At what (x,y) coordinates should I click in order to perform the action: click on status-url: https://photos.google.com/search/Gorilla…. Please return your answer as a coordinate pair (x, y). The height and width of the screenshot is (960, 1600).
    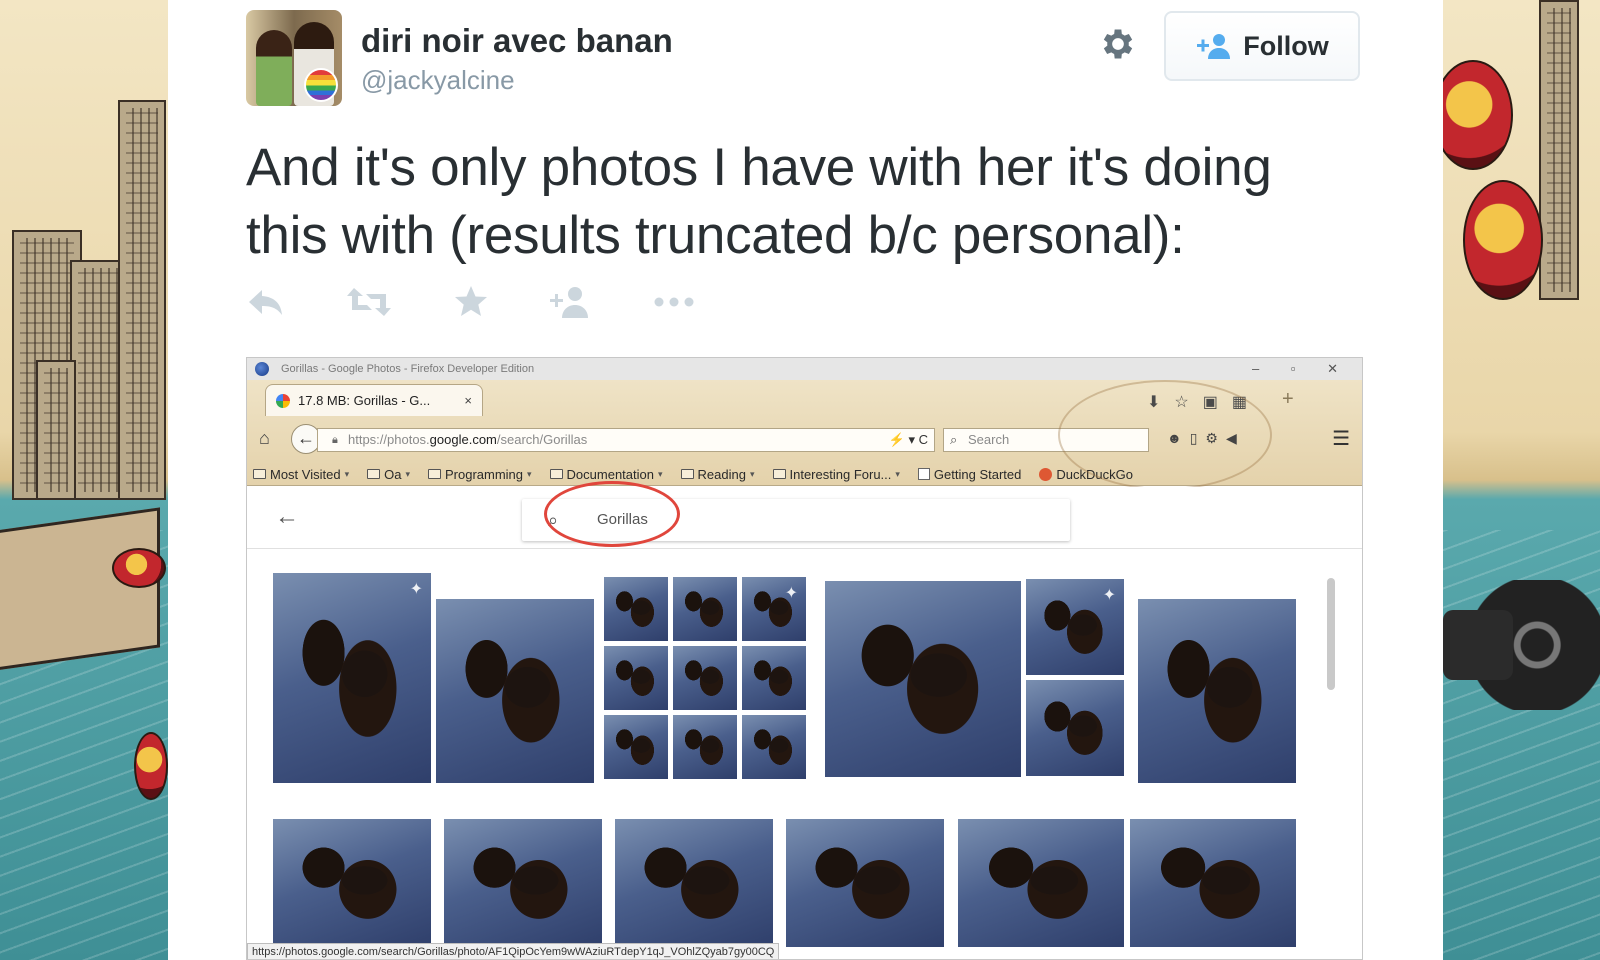
    Looking at the image, I should click on (513, 951).